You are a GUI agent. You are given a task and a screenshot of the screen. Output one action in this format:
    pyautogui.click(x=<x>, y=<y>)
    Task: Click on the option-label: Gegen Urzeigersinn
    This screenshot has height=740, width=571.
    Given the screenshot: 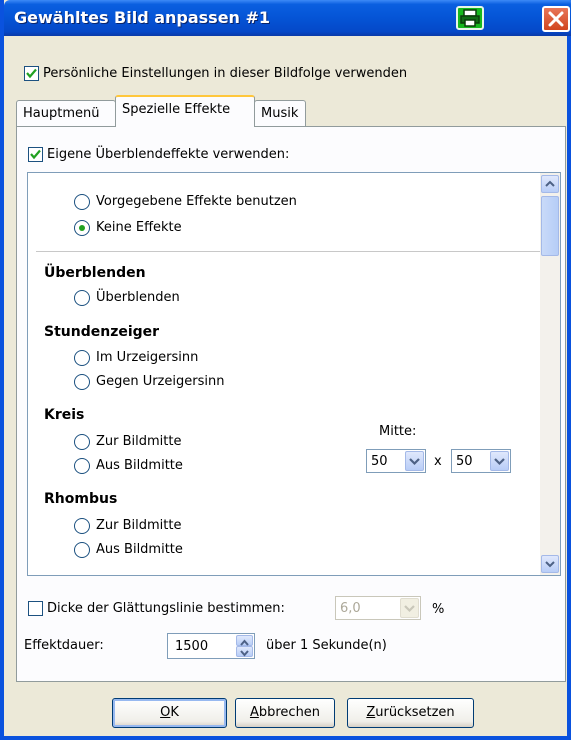 What is the action you would take?
    pyautogui.click(x=160, y=381)
    